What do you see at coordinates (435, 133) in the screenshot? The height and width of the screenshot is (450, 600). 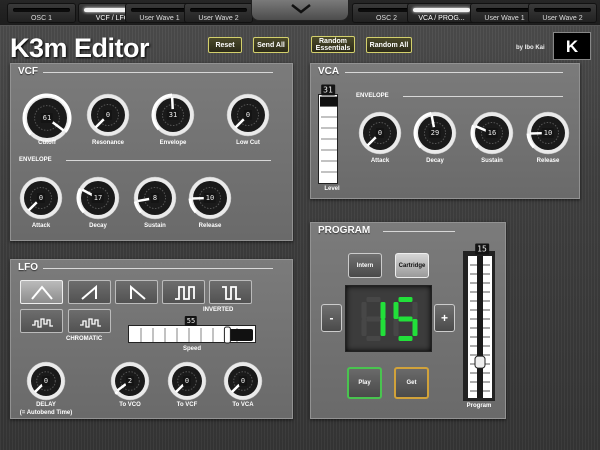 I see `vca-decay-knob: 29` at bounding box center [435, 133].